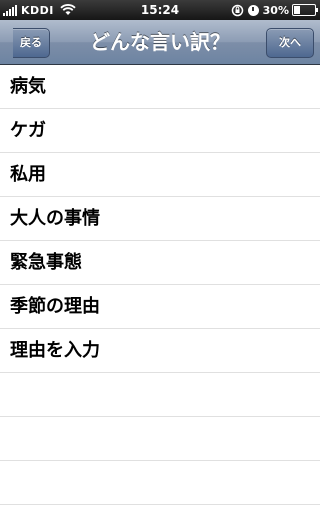 The image size is (320, 505). What do you see at coordinates (160, 219) in the screenshot?
I see `list-item-adult-circumstances: 大人の事情` at bounding box center [160, 219].